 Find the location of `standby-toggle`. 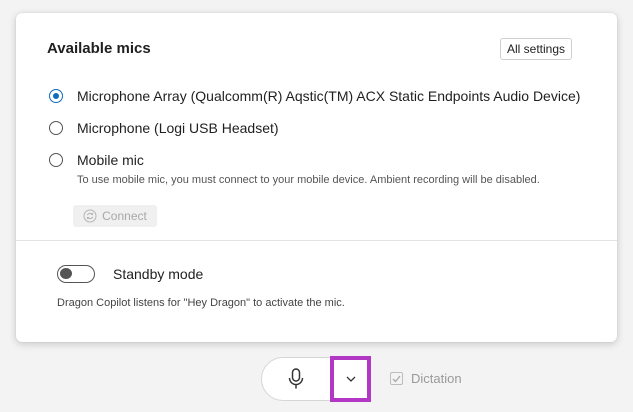

standby-toggle is located at coordinates (76, 274).